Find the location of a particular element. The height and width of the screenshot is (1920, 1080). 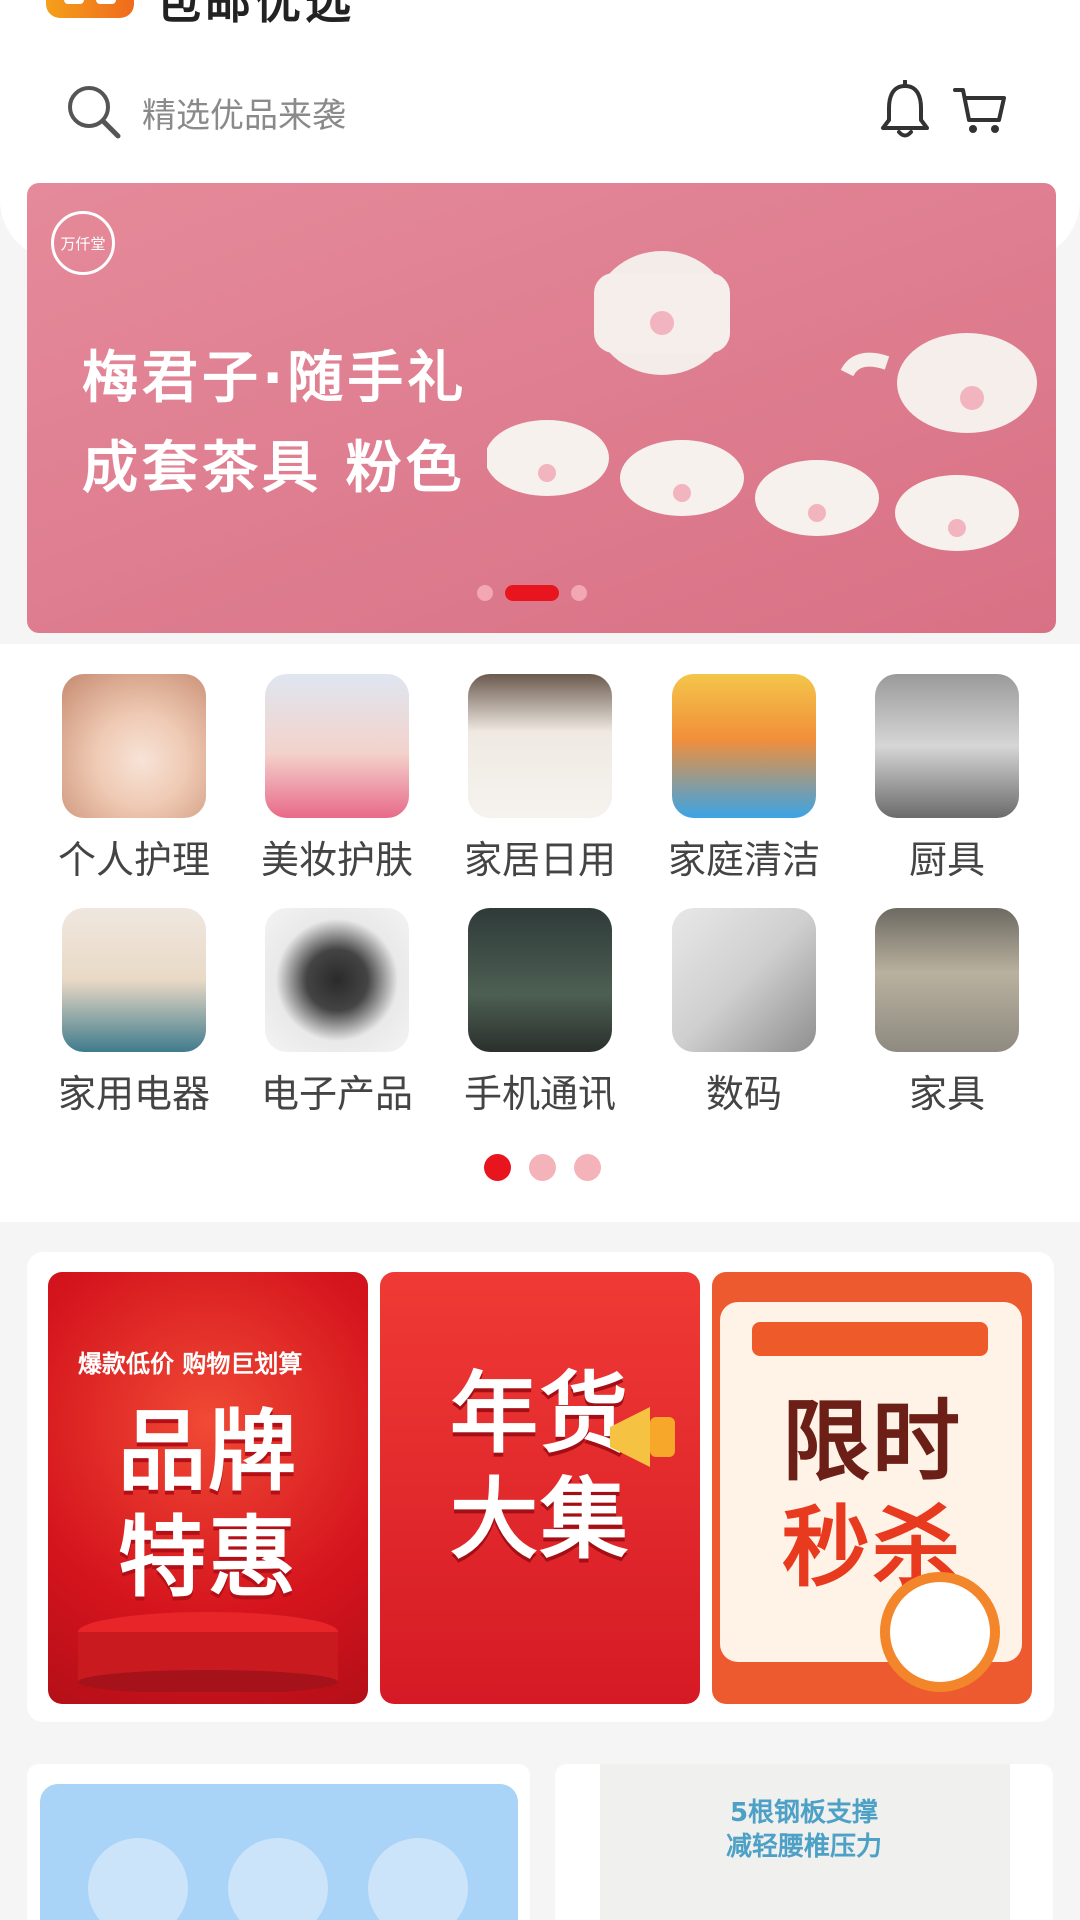

product-card-left is located at coordinates (278, 1842).